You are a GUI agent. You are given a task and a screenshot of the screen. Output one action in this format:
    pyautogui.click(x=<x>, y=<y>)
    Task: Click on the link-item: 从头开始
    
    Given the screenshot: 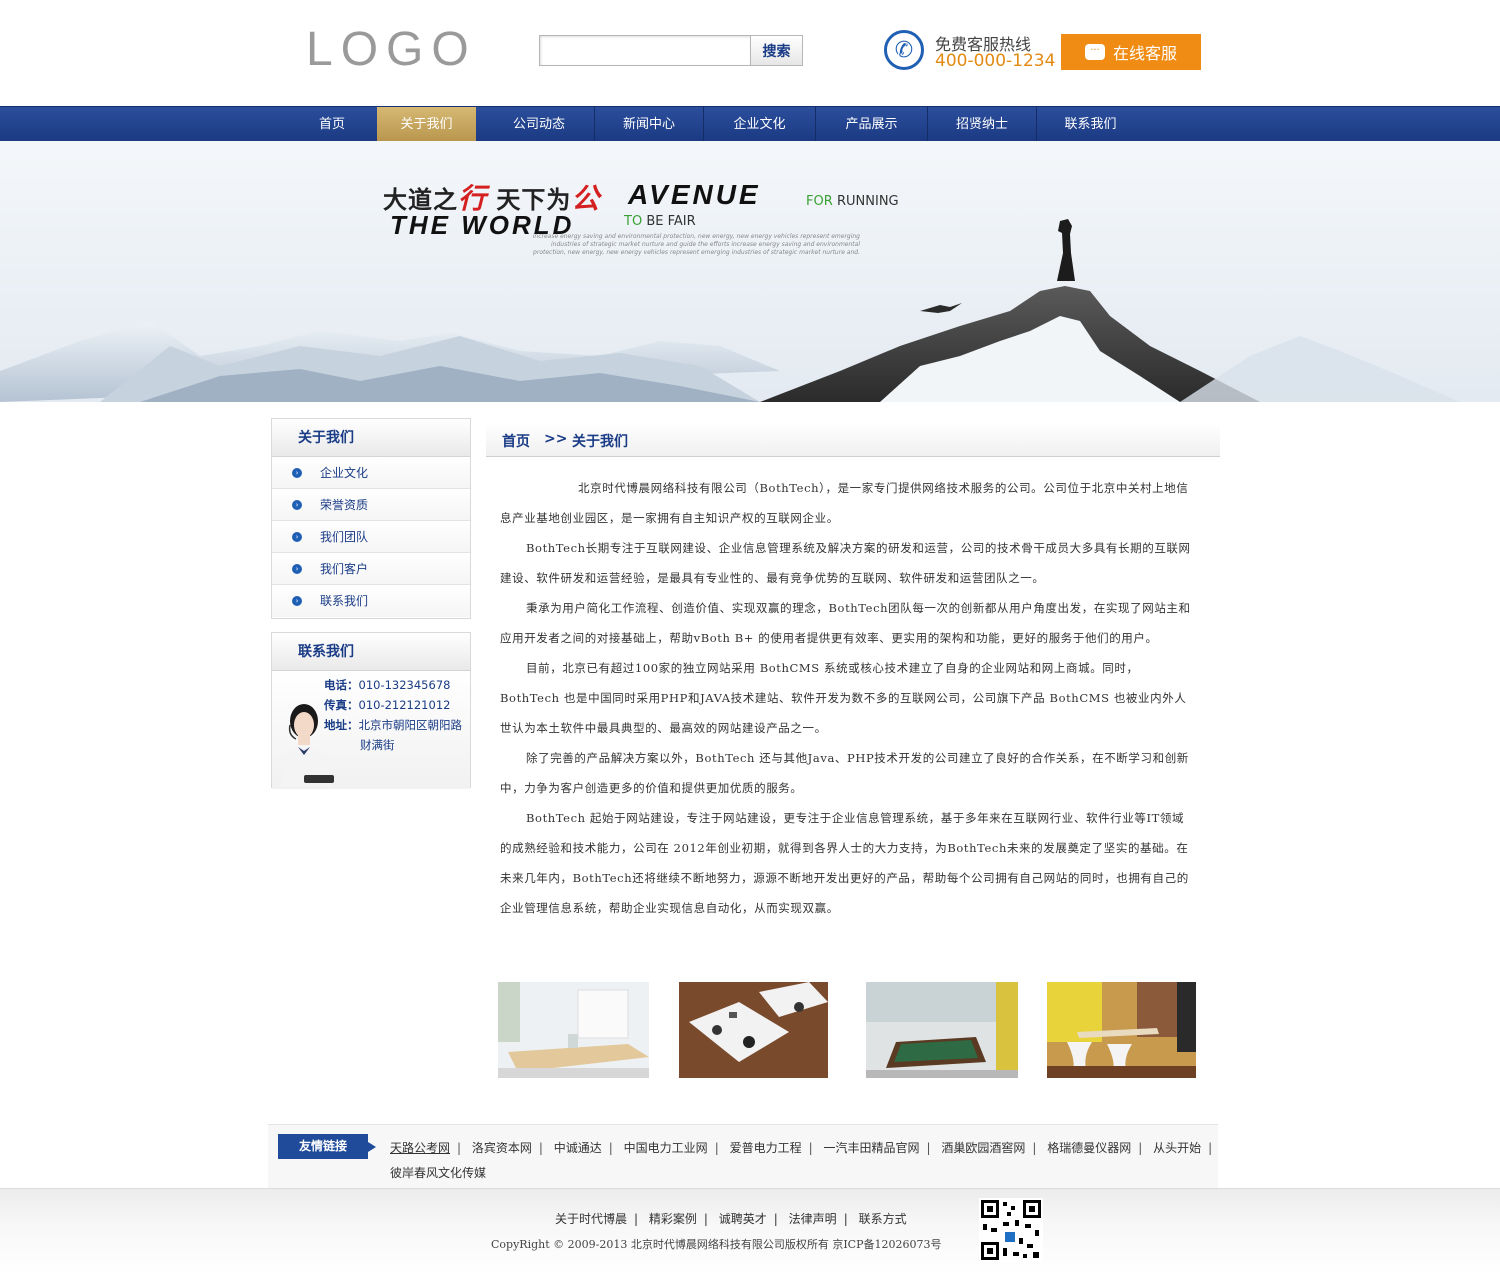 What is the action you would take?
    pyautogui.click(x=1177, y=1148)
    